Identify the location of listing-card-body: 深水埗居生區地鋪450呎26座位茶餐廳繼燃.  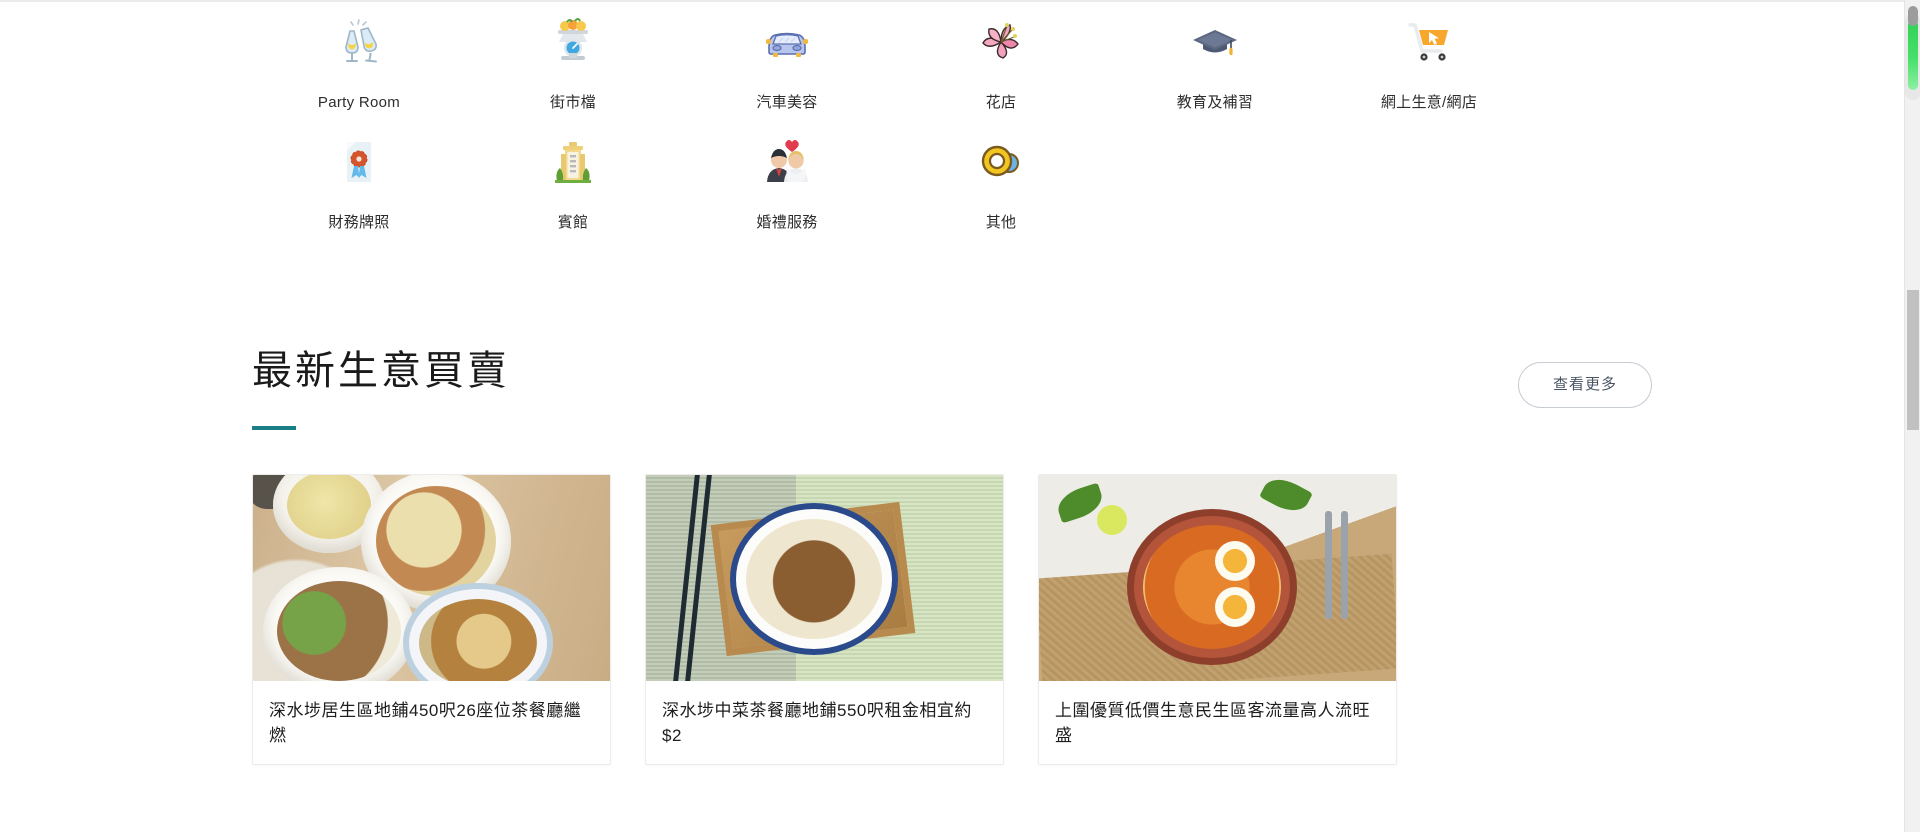
(431, 722).